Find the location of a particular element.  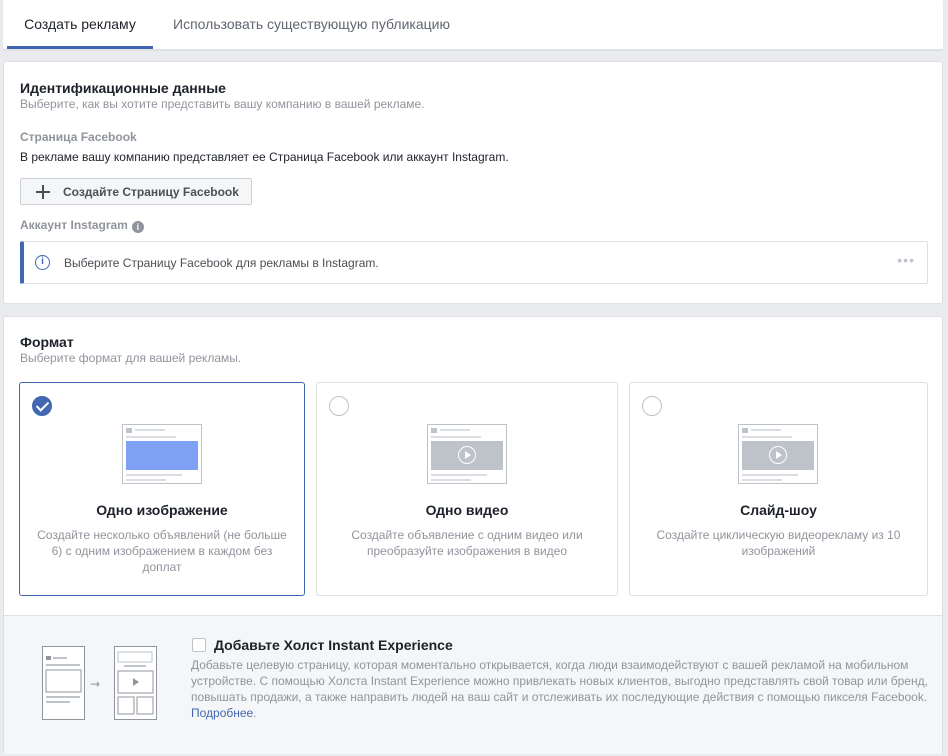

format-title: Формат is located at coordinates (47, 342).